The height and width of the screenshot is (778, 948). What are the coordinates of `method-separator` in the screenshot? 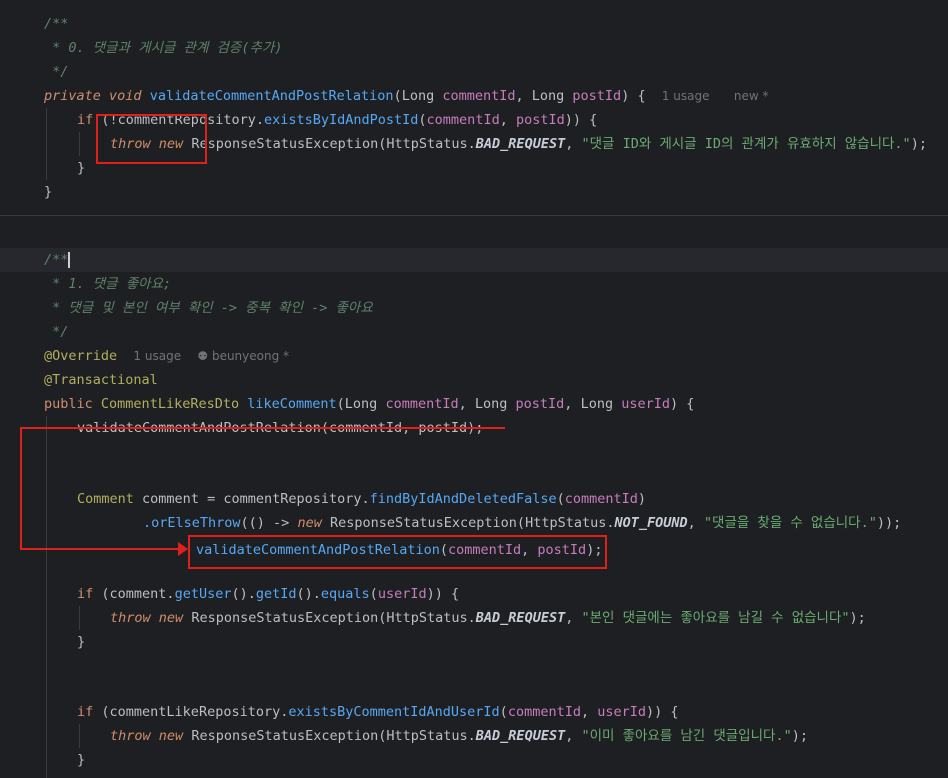 It's located at (474, 215).